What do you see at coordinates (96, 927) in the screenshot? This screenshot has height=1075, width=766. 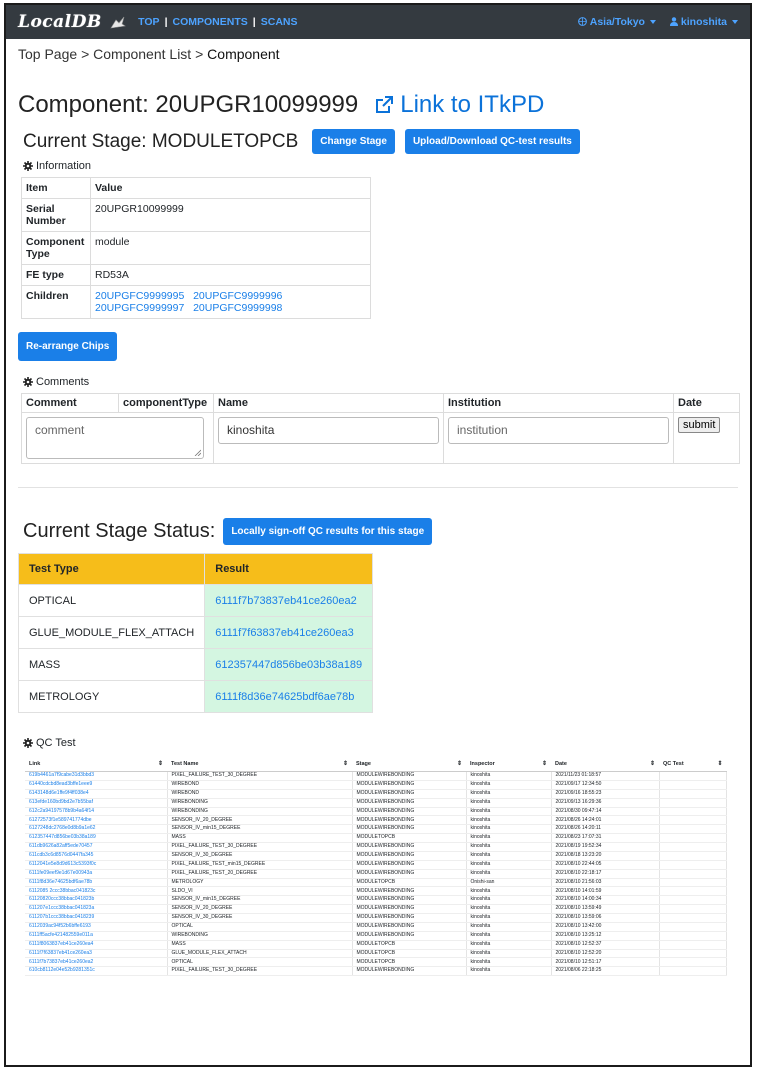 I see `qc-cell-link: 6112039ac94f52b6bffe6193` at bounding box center [96, 927].